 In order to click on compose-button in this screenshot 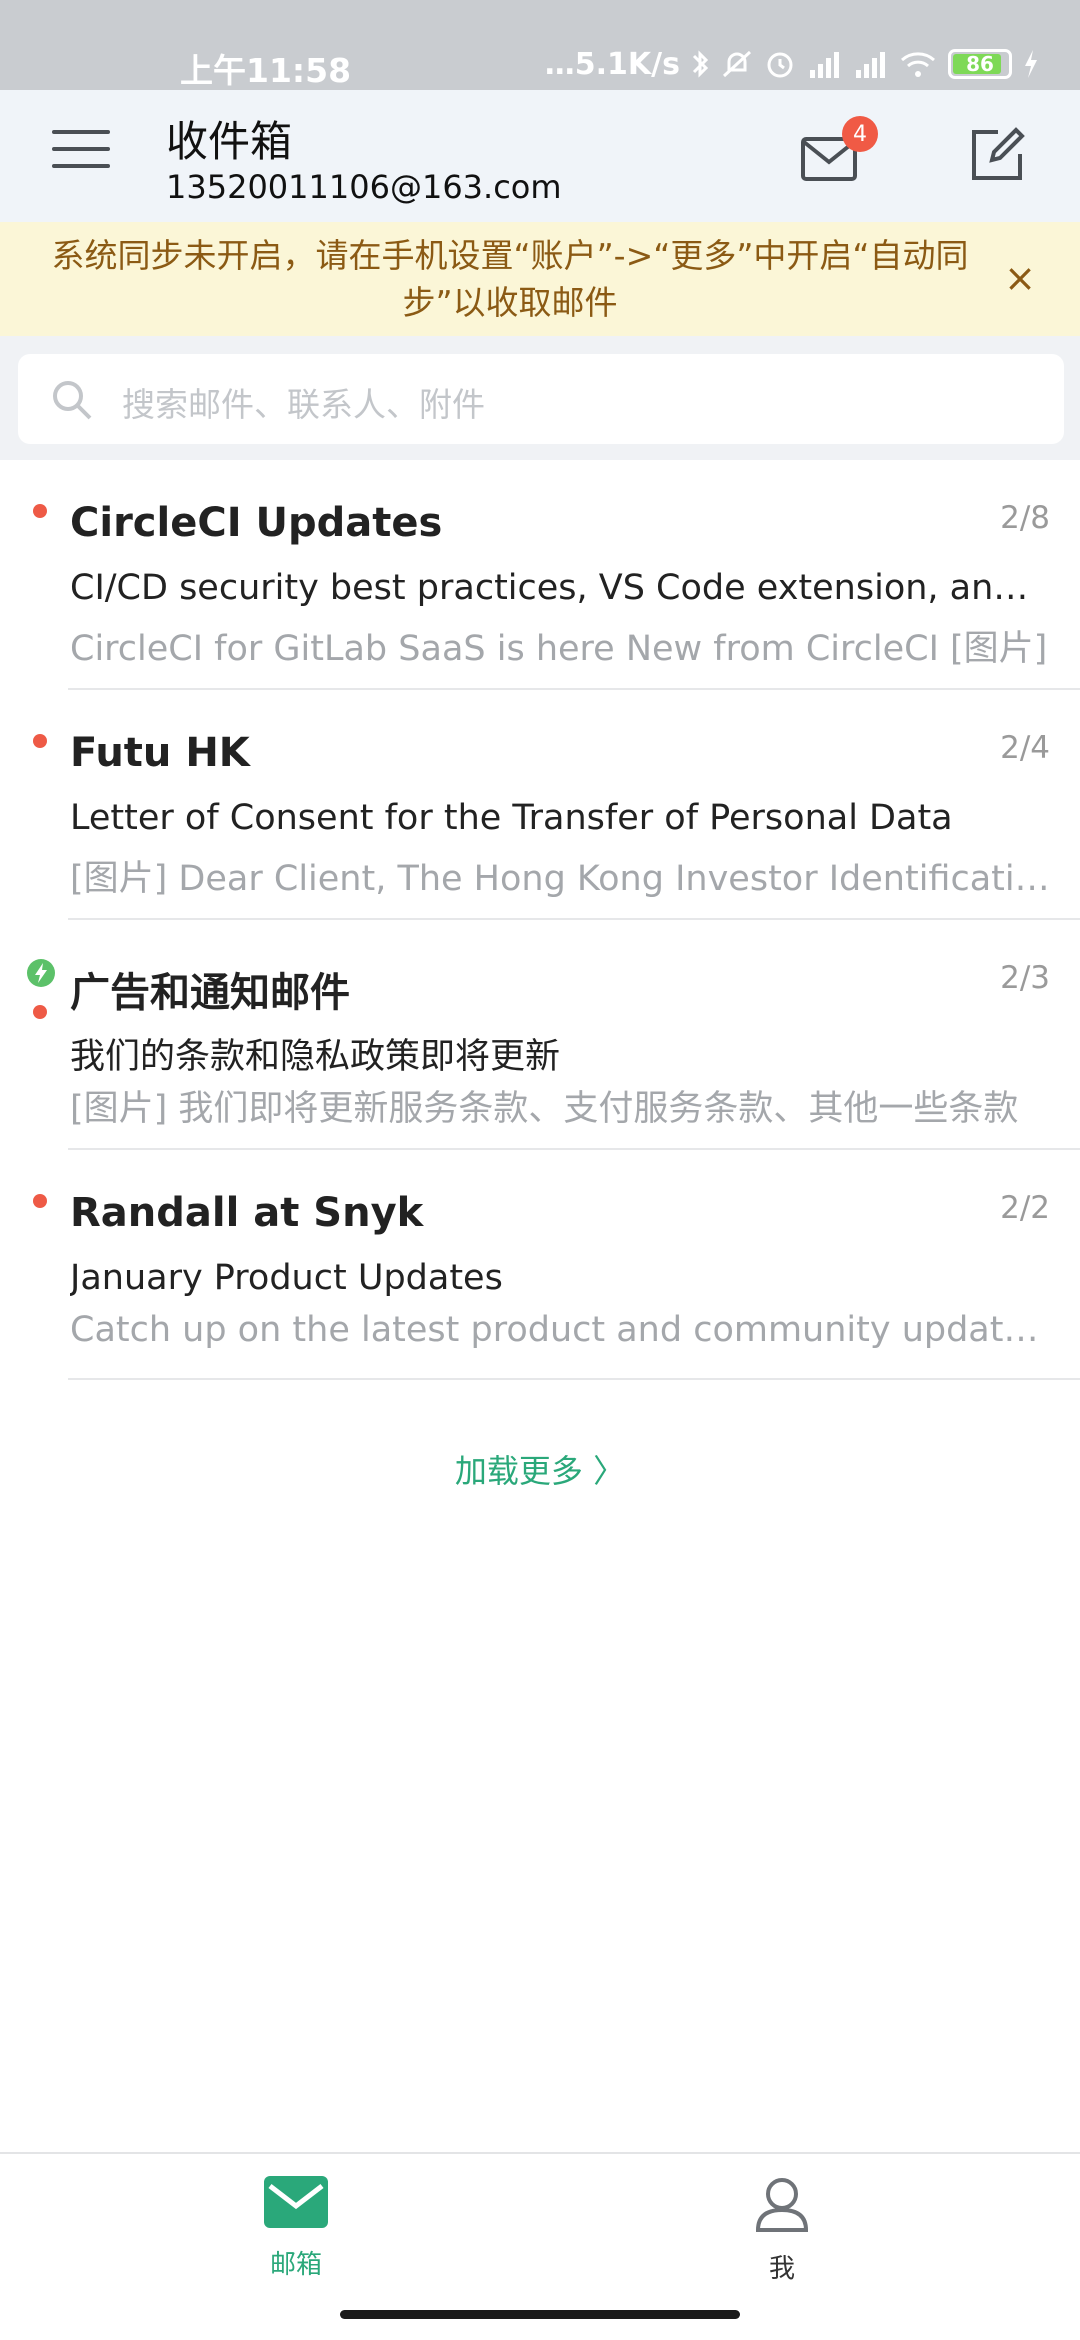, I will do `click(997, 155)`.